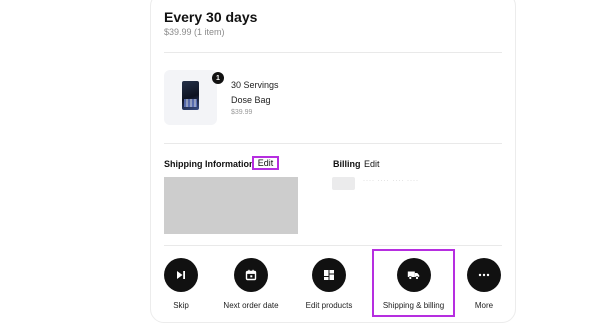  I want to click on shipping-info-label: Shipping Information, so click(209, 164).